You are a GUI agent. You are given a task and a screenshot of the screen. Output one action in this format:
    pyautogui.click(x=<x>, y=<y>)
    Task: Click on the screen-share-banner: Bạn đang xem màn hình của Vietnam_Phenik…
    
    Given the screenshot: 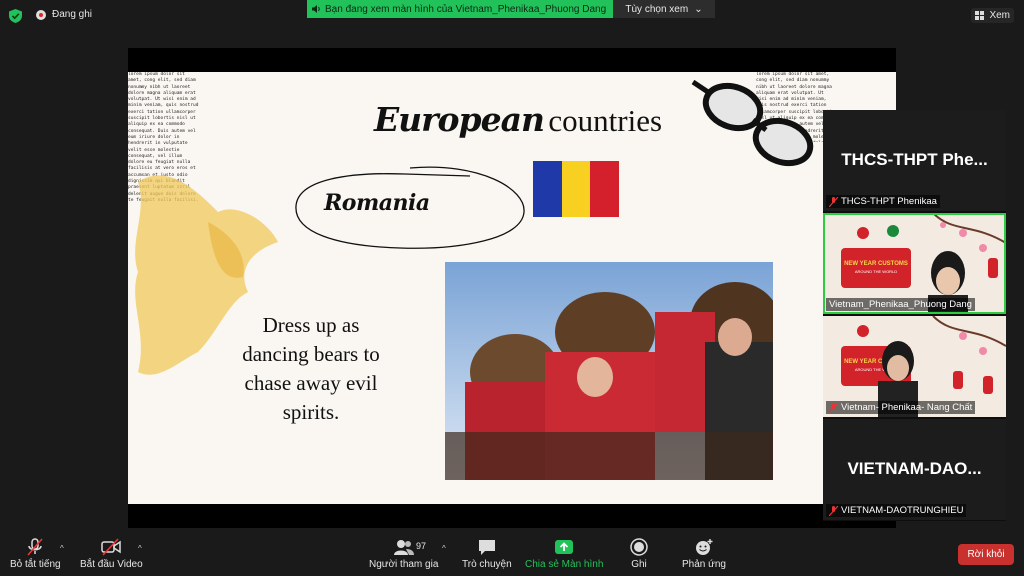 What is the action you would take?
    pyautogui.click(x=460, y=9)
    